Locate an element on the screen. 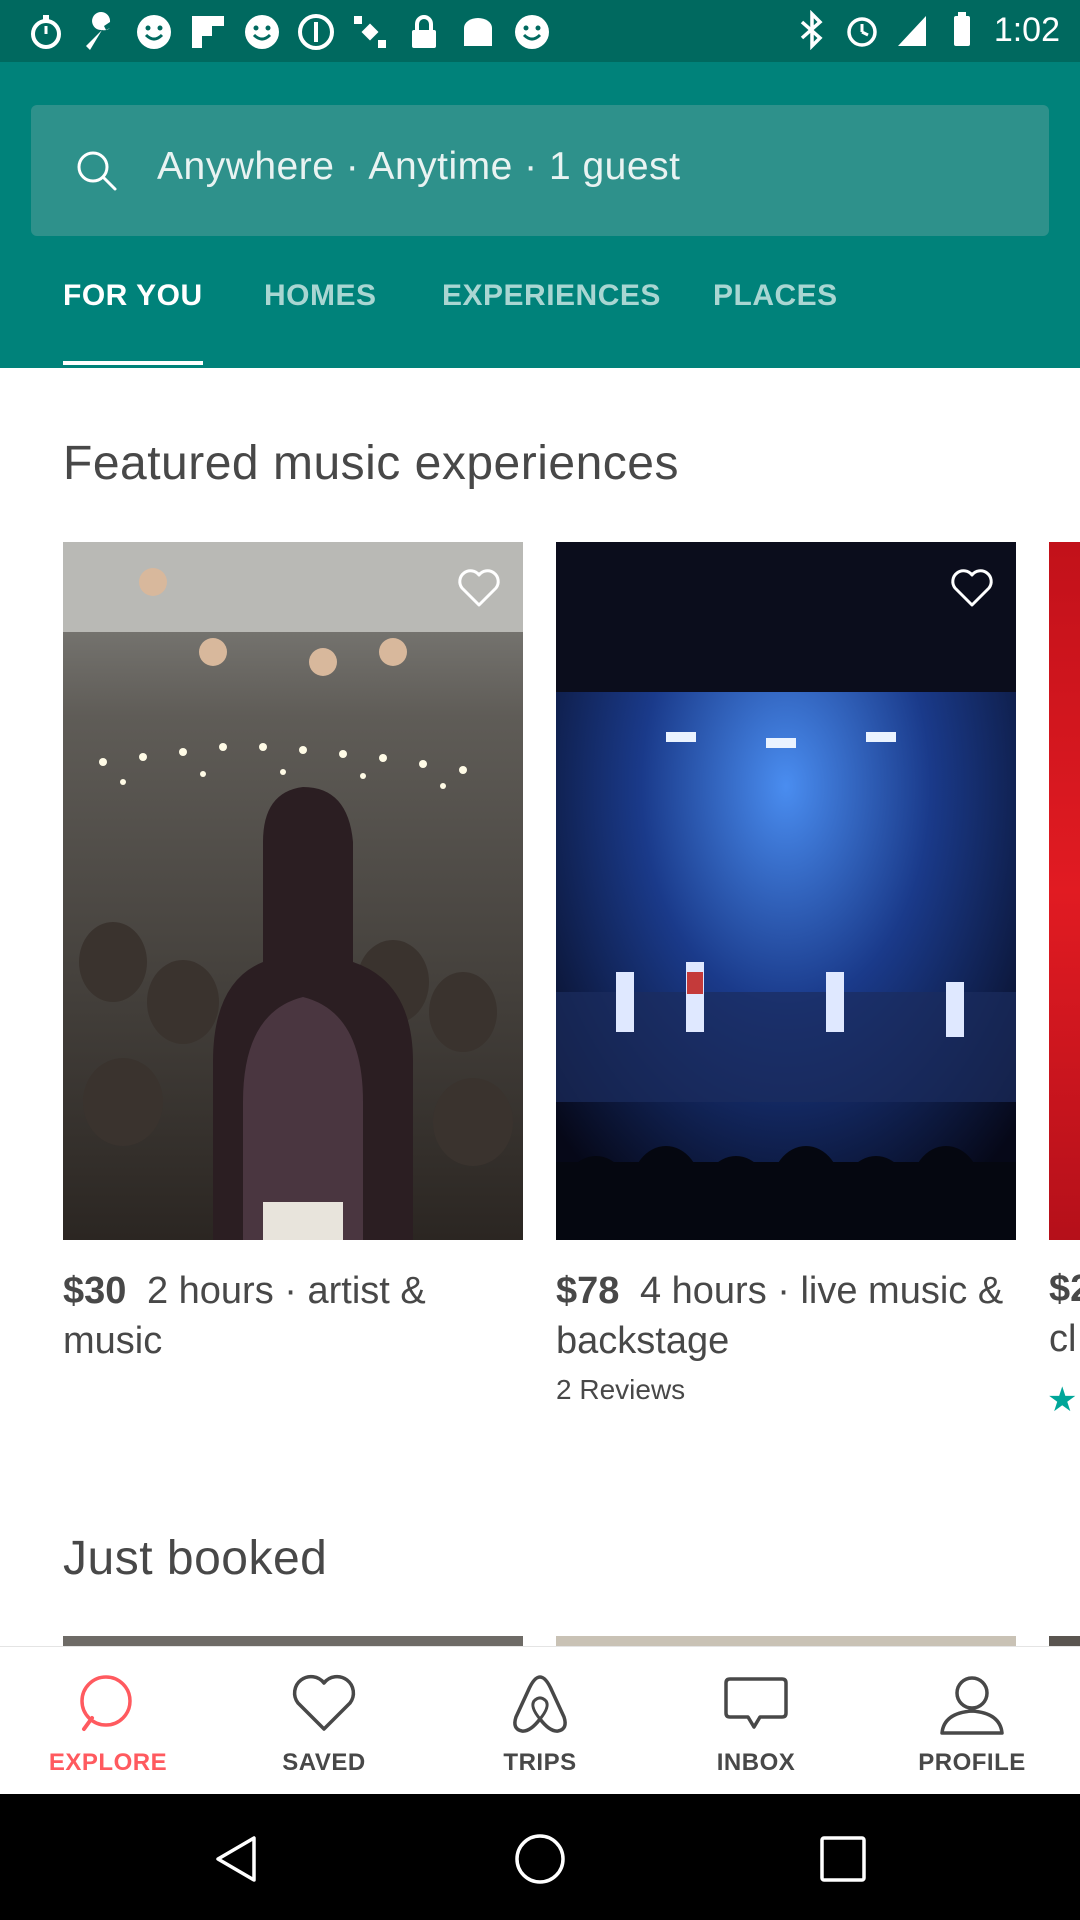 The height and width of the screenshot is (1920, 1080). nav-explore: EXPLORE is located at coordinates (108, 1721).